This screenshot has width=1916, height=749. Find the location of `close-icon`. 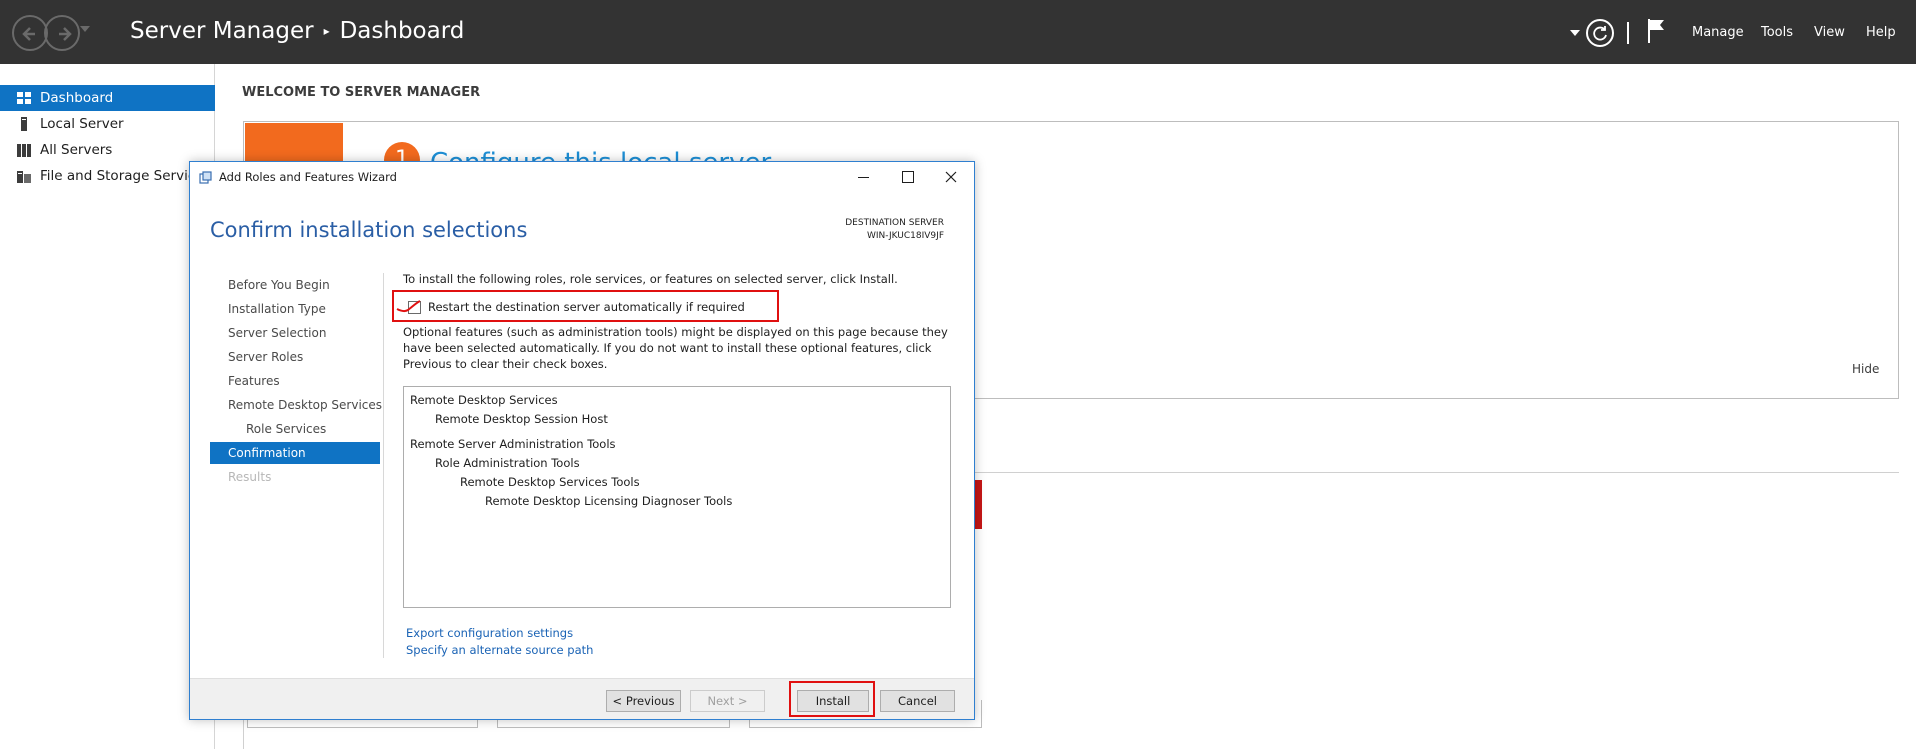

close-icon is located at coordinates (951, 177).